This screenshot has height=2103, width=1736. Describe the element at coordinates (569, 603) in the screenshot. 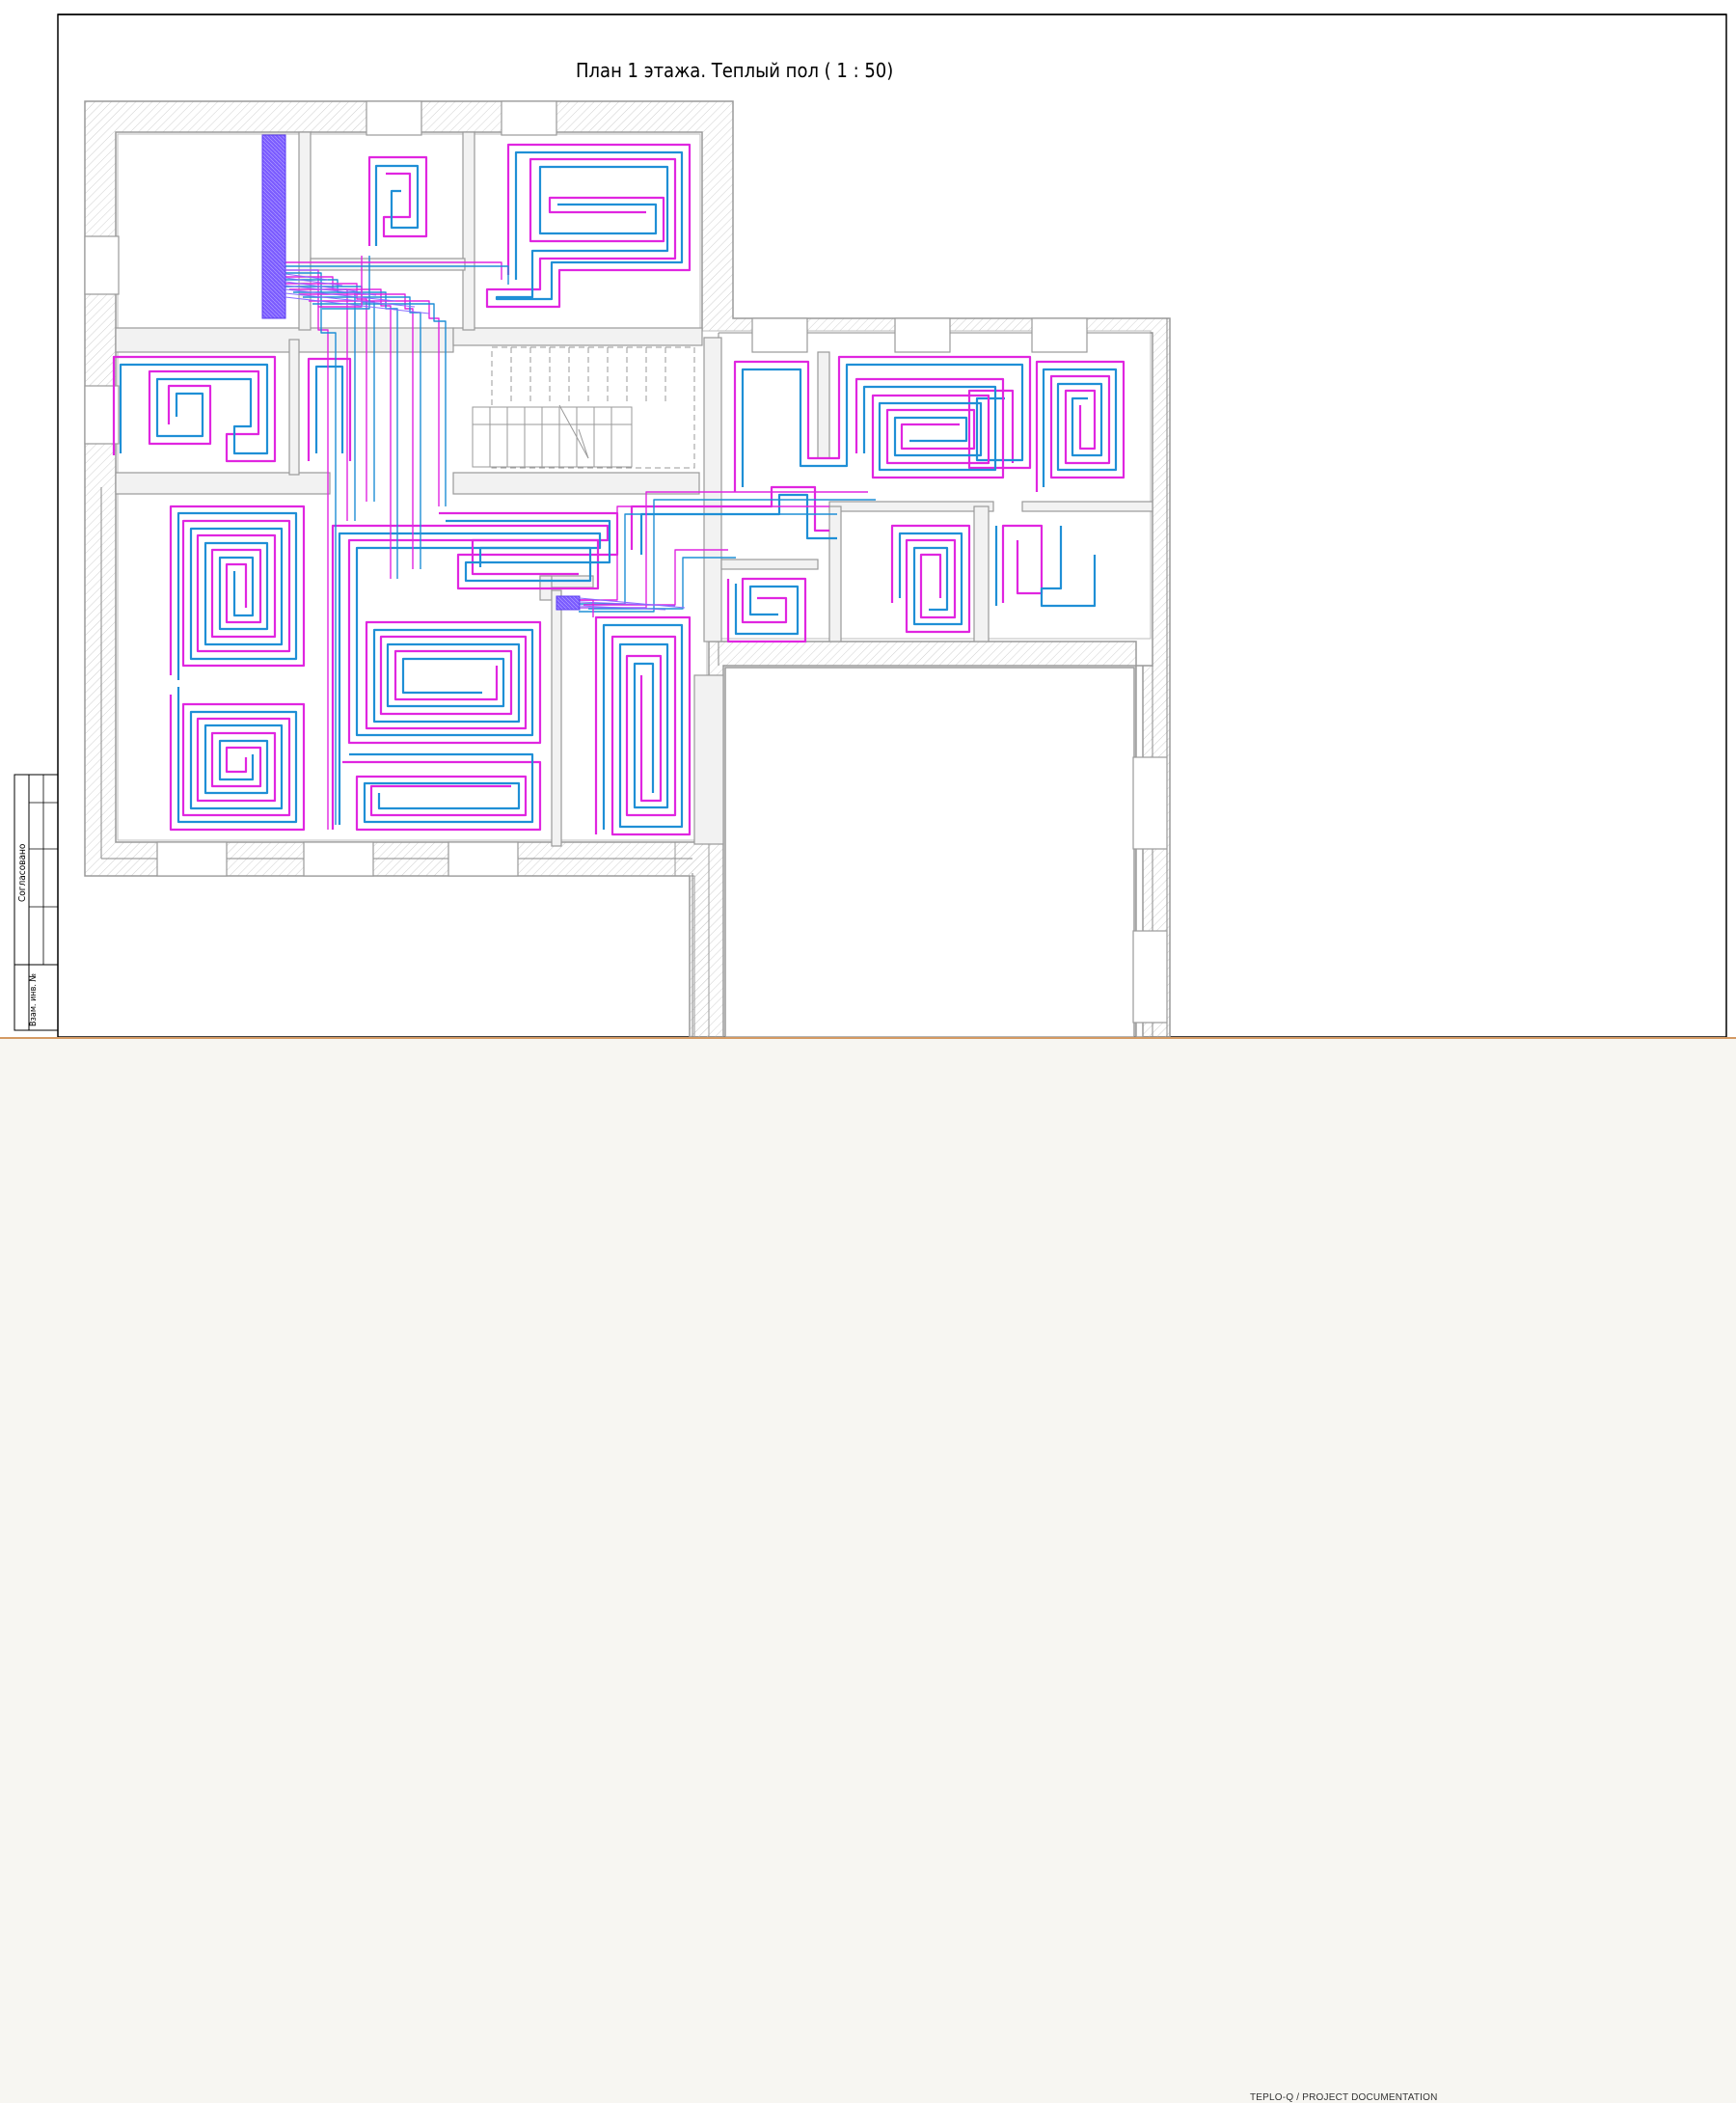

I see `manifold-middle` at that location.